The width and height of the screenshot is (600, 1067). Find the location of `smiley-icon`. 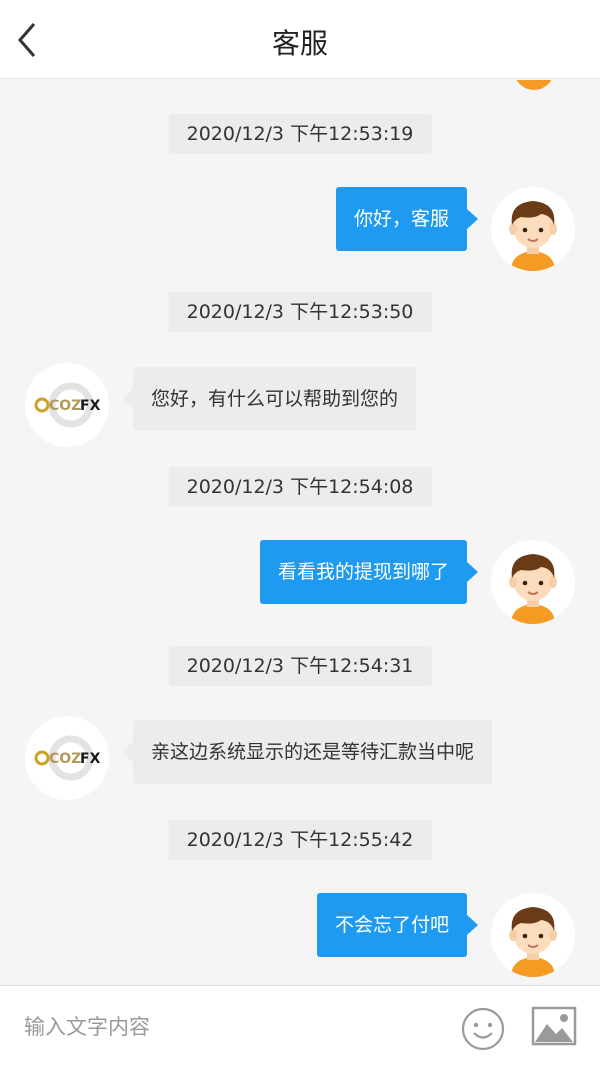

smiley-icon is located at coordinates (483, 1029).